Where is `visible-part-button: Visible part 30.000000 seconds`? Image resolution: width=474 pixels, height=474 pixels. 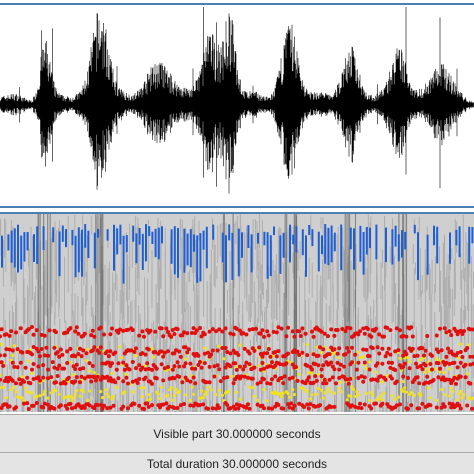
visible-part-button: Visible part 30.000000 seconds is located at coordinates (237, 433).